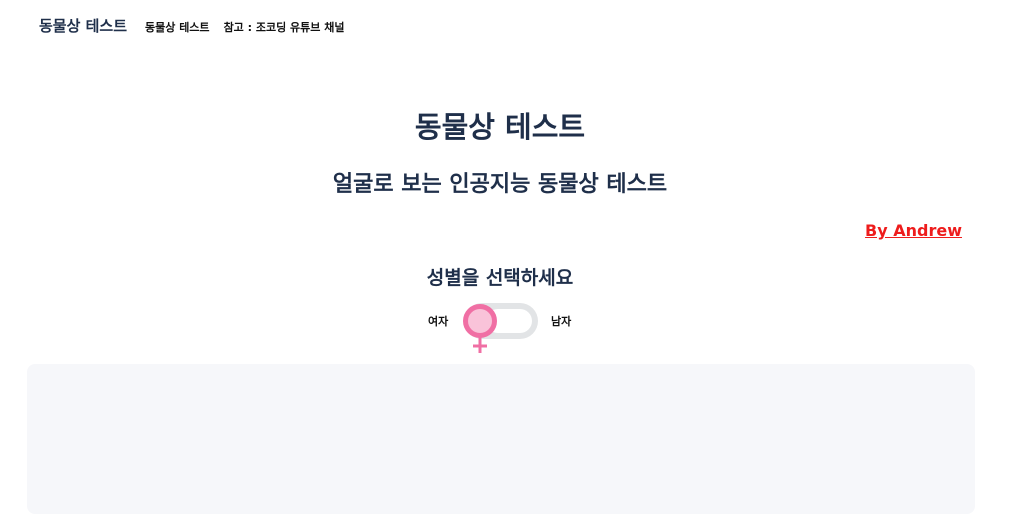  Describe the element at coordinates (512, 27) in the screenshot. I see `navbar: 동물상 테스트 동물상 테스트 참고 : 조코딩 유튜브 채널` at that location.